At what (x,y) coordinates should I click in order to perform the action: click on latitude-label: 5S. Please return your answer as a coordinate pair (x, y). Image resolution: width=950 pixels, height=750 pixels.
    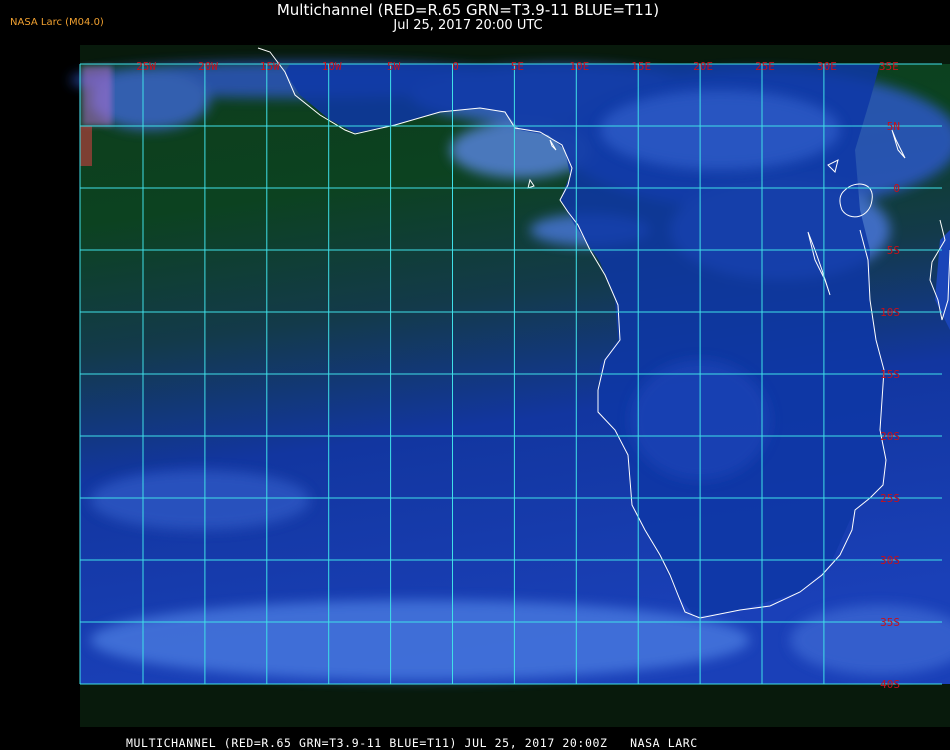
    Looking at the image, I should click on (893, 250).